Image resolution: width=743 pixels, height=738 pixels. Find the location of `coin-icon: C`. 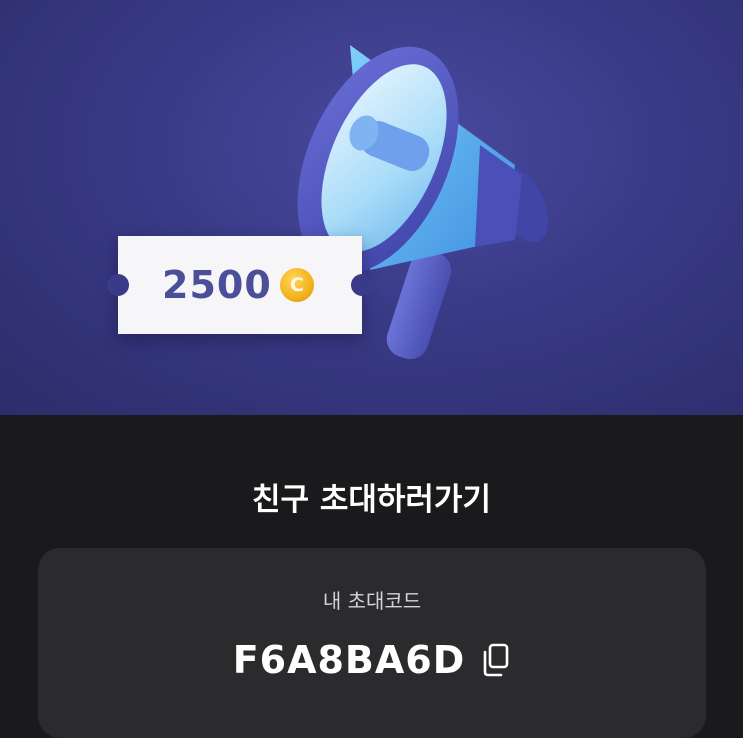

coin-icon: C is located at coordinates (297, 285).